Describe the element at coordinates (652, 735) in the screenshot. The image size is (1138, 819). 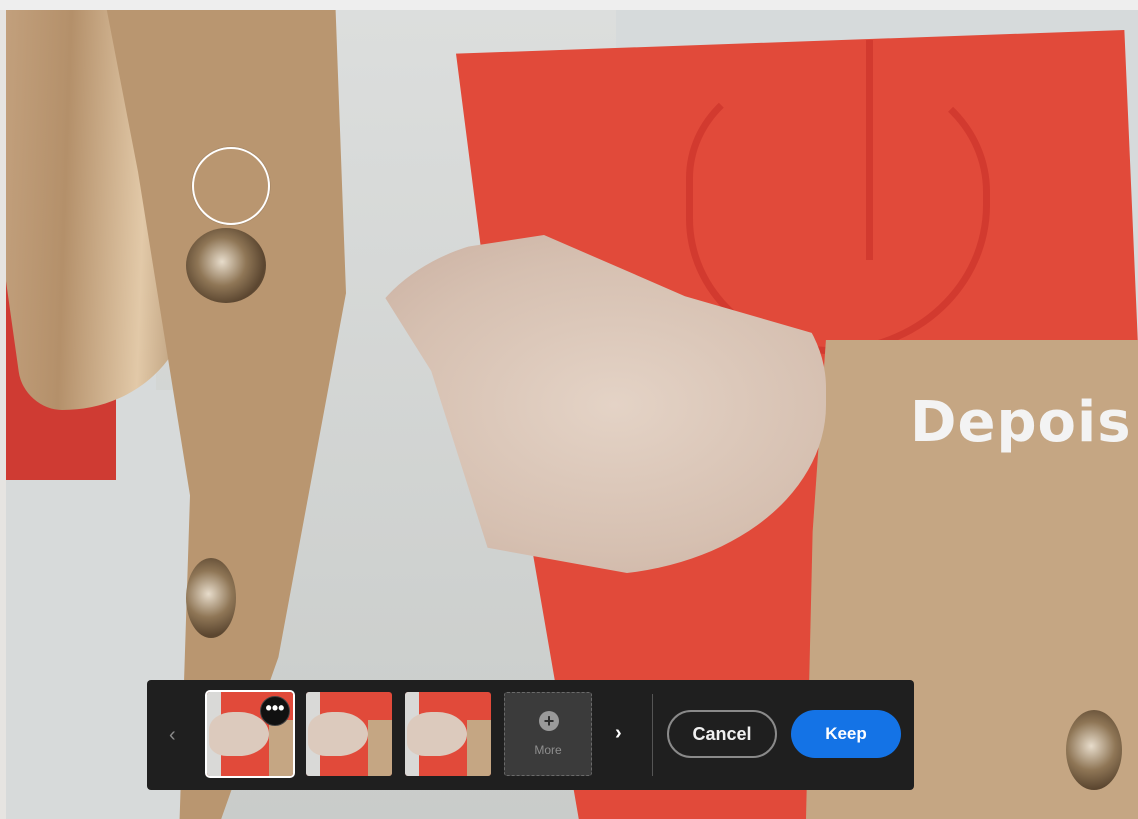
I see `toolbar-divider` at that location.